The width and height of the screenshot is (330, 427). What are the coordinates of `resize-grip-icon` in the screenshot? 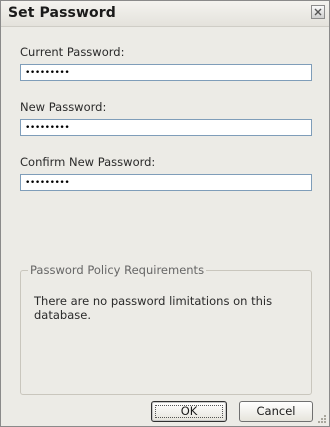 It's located at (321, 418).